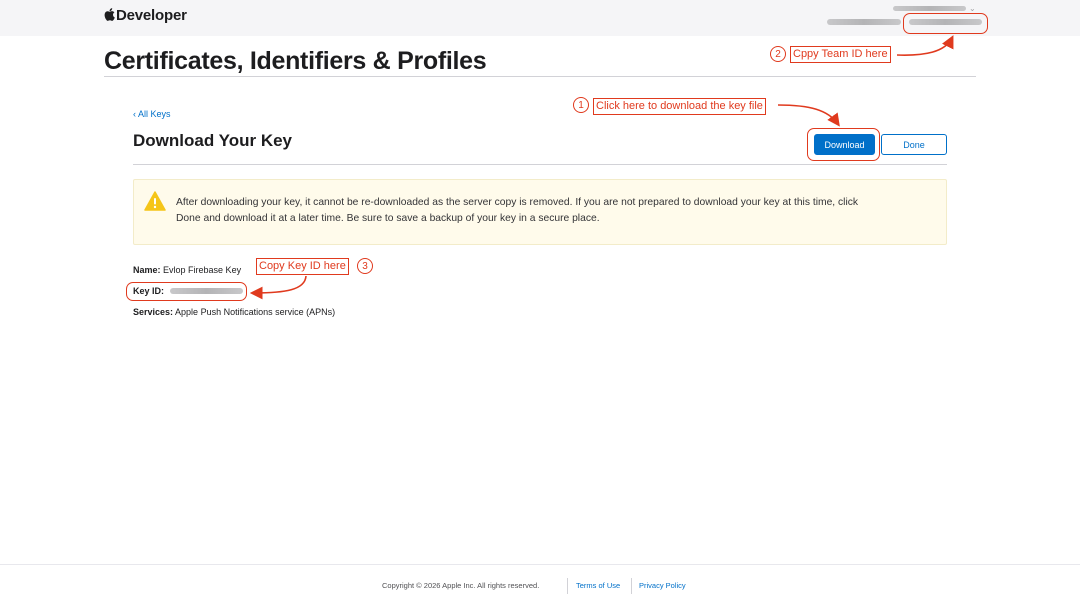 This screenshot has width=1080, height=615. What do you see at coordinates (213, 140) in the screenshot?
I see `section-title: Download Your Key` at bounding box center [213, 140].